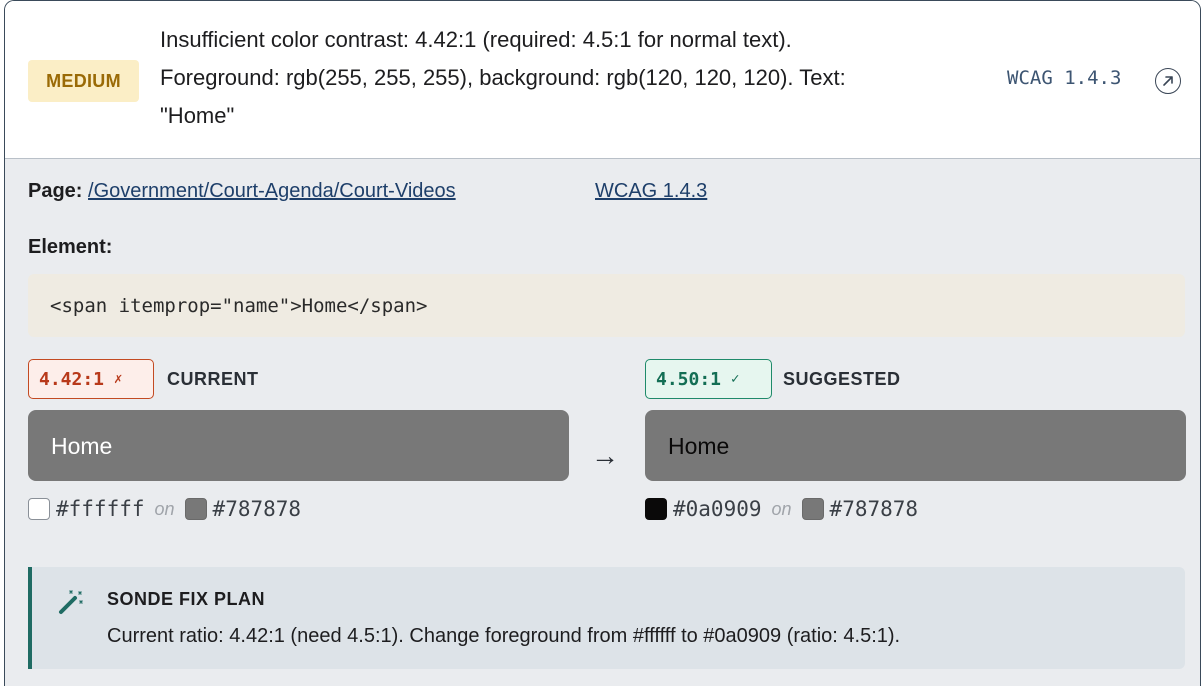  I want to click on current-ratio-badge: 4.42:1 ✗, so click(91, 379).